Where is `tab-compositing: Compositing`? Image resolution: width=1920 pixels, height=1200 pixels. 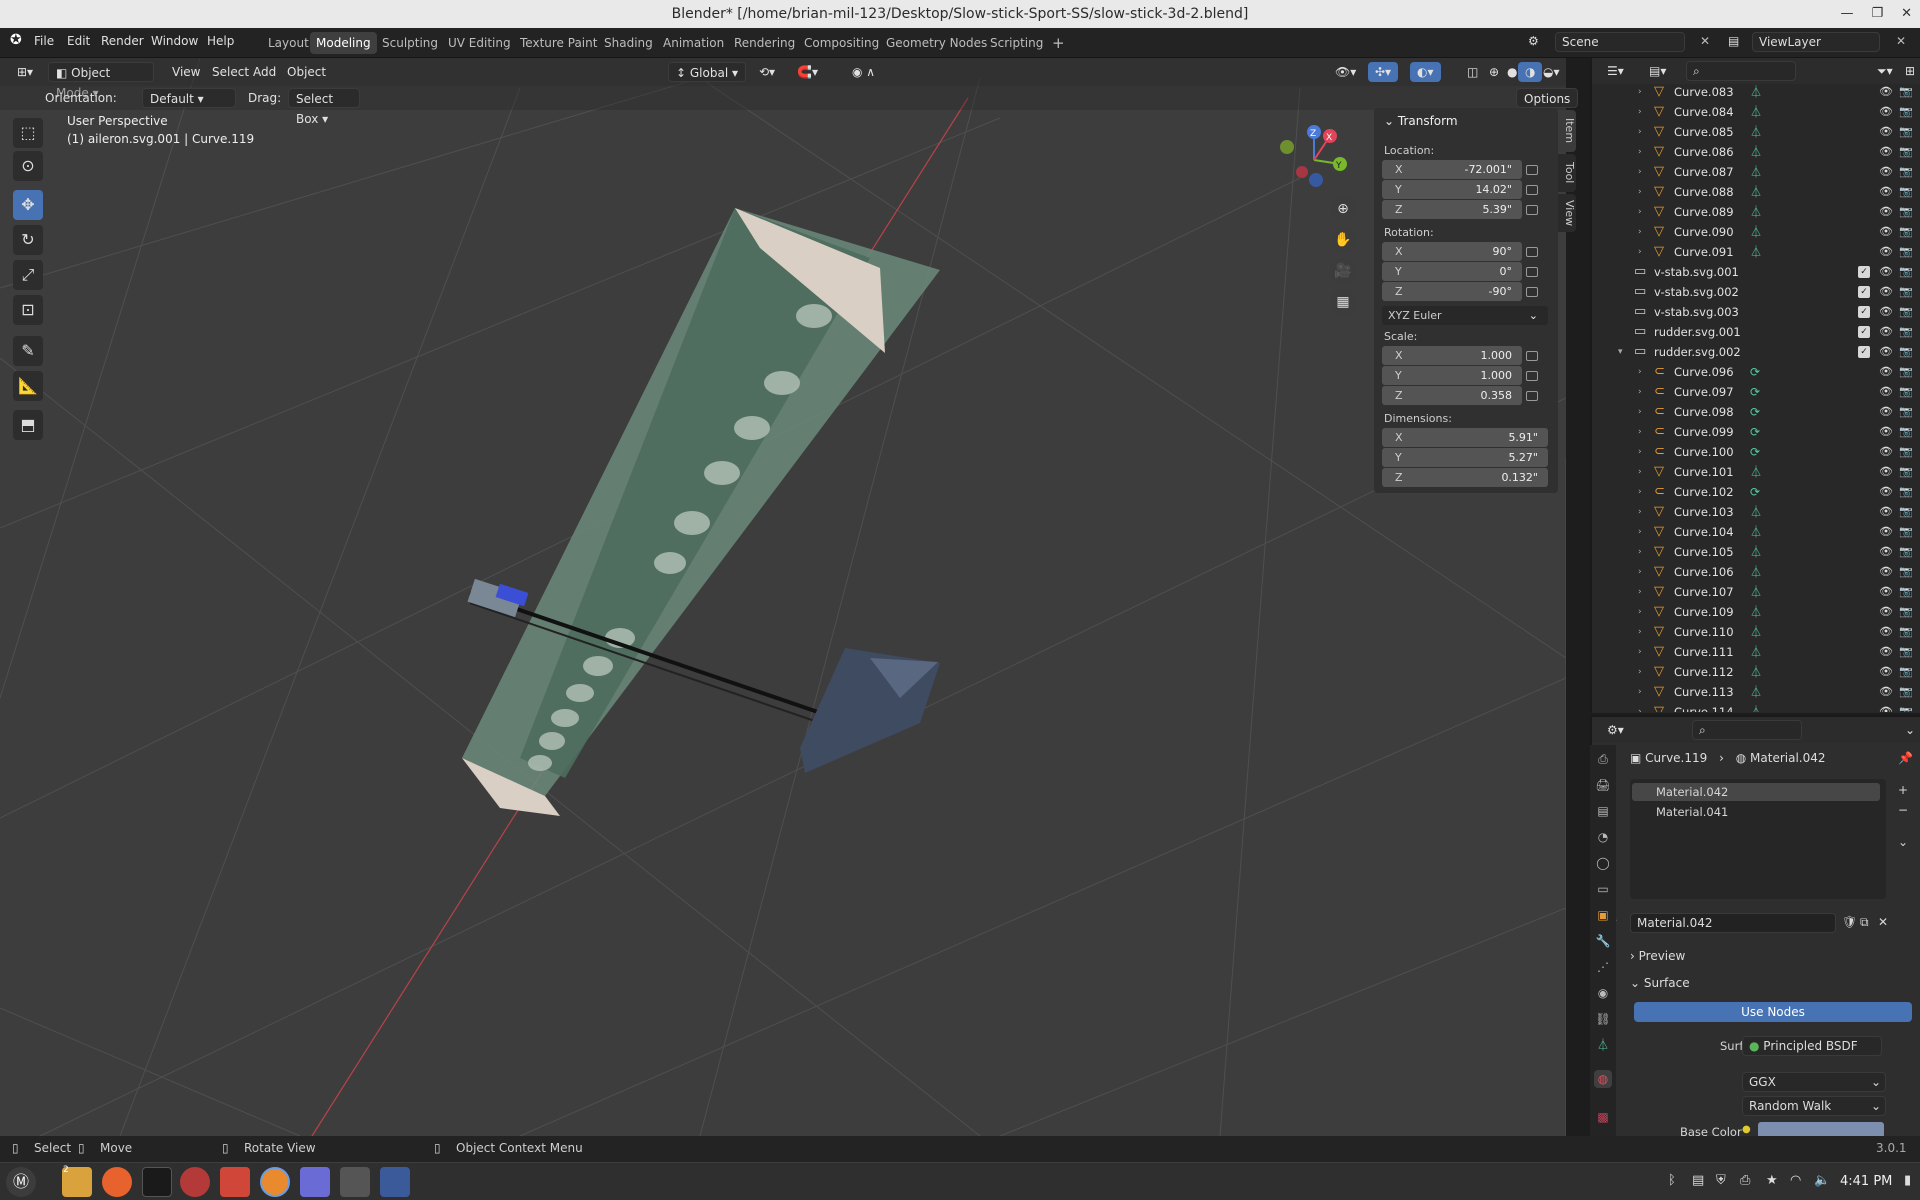 tab-compositing: Compositing is located at coordinates (841, 43).